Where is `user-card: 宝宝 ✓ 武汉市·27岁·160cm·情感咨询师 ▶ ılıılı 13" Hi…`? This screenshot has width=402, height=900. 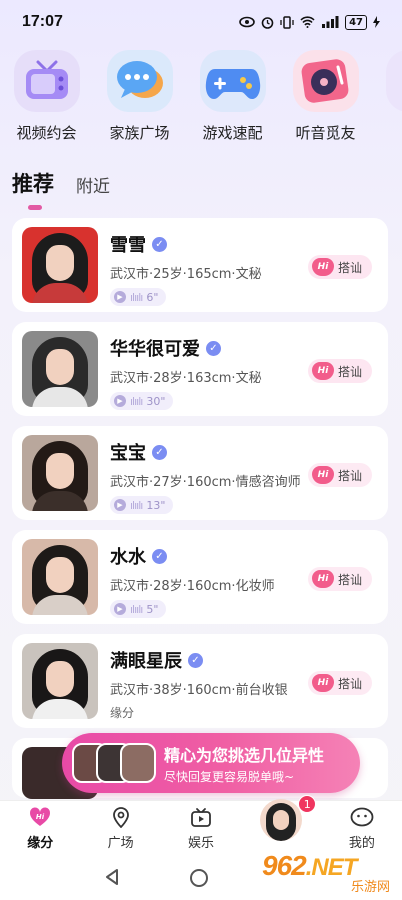 user-card: 宝宝 ✓ 武汉市·27岁·160cm·情感咨询师 ▶ ılıılı 13" Hi… is located at coordinates (200, 473).